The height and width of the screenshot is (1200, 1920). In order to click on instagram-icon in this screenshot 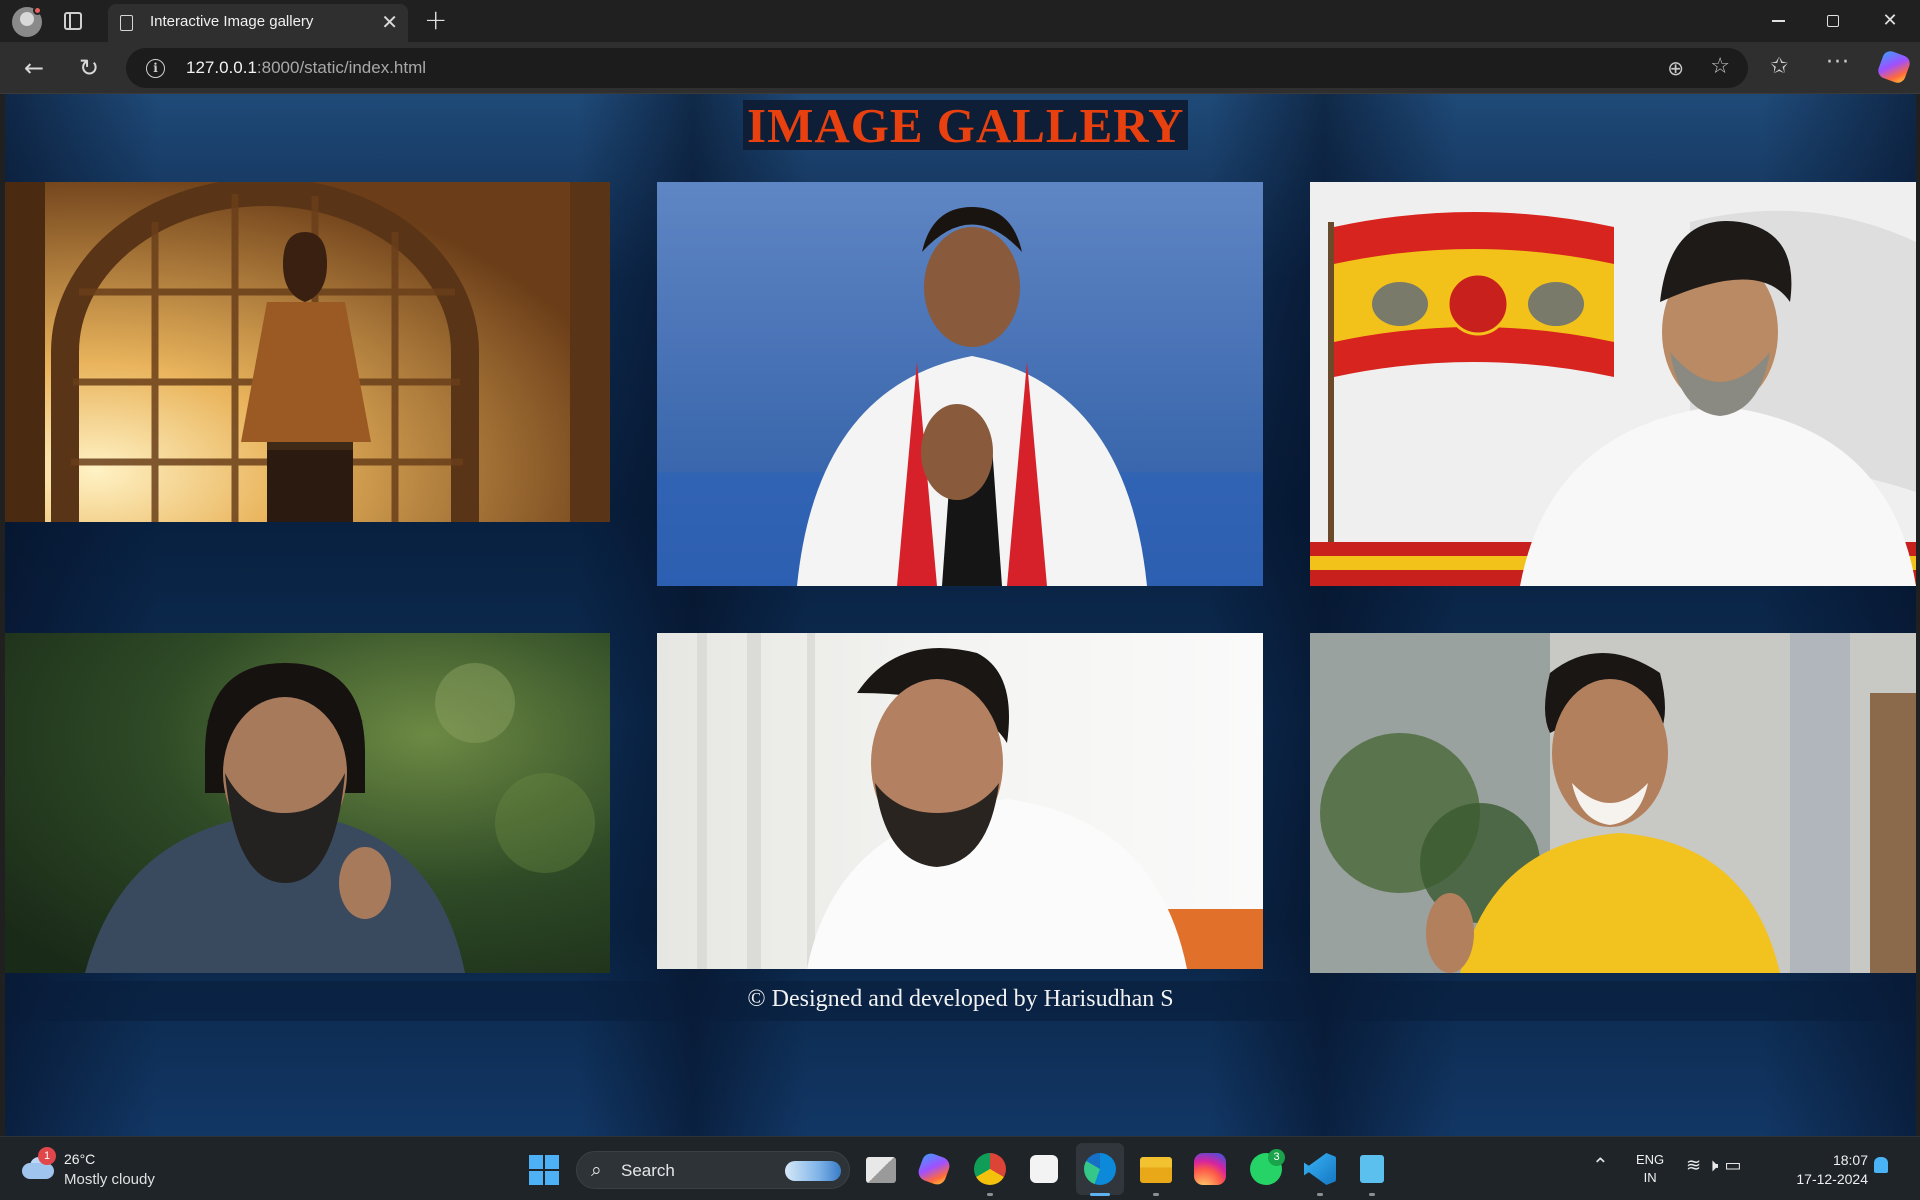, I will do `click(1210, 1169)`.